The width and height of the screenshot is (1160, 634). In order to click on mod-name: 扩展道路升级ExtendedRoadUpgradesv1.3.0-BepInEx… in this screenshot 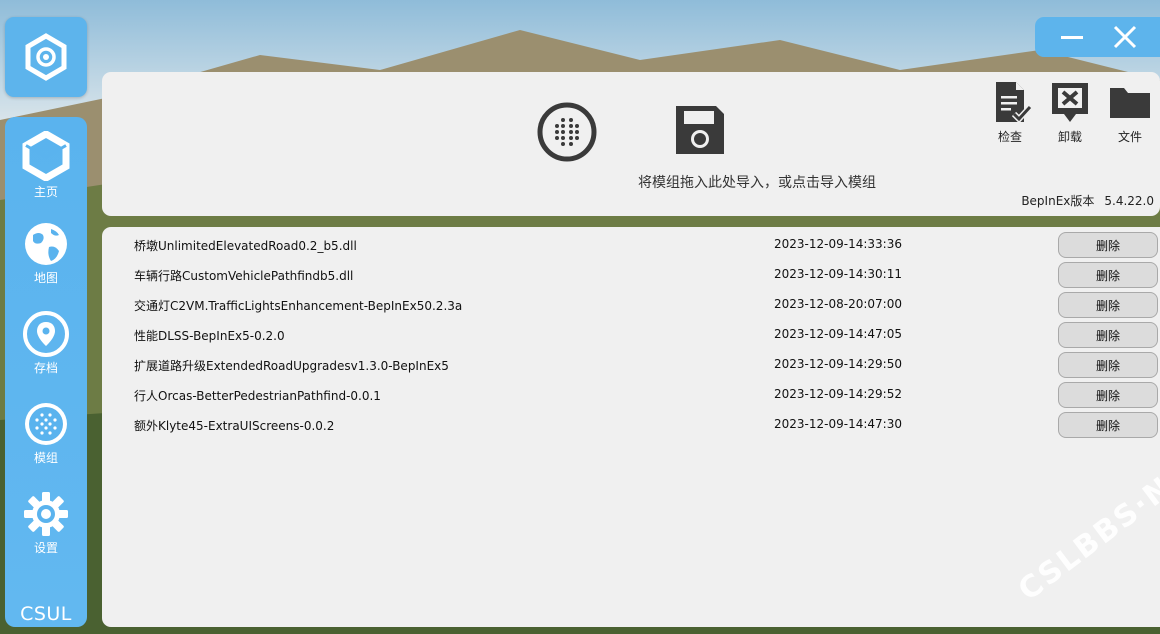, I will do `click(291, 366)`.